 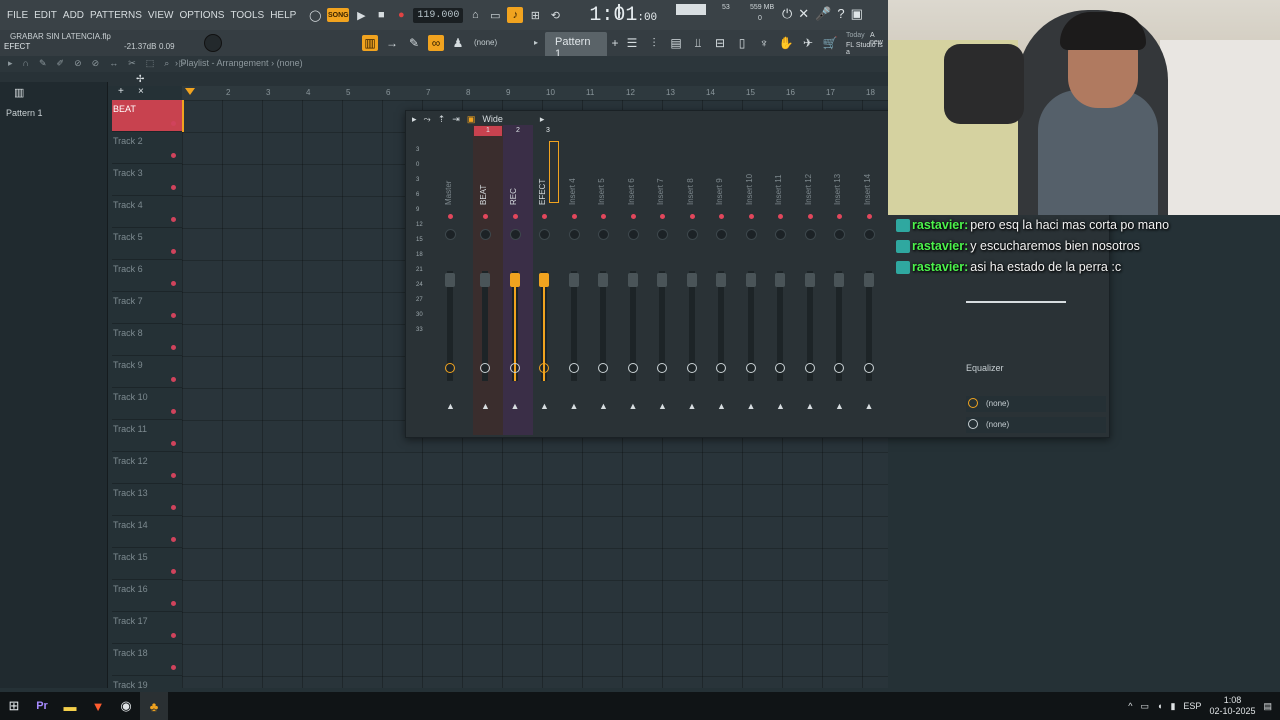 What do you see at coordinates (14, 706) in the screenshot?
I see `windows-start-icon: ⊞` at bounding box center [14, 706].